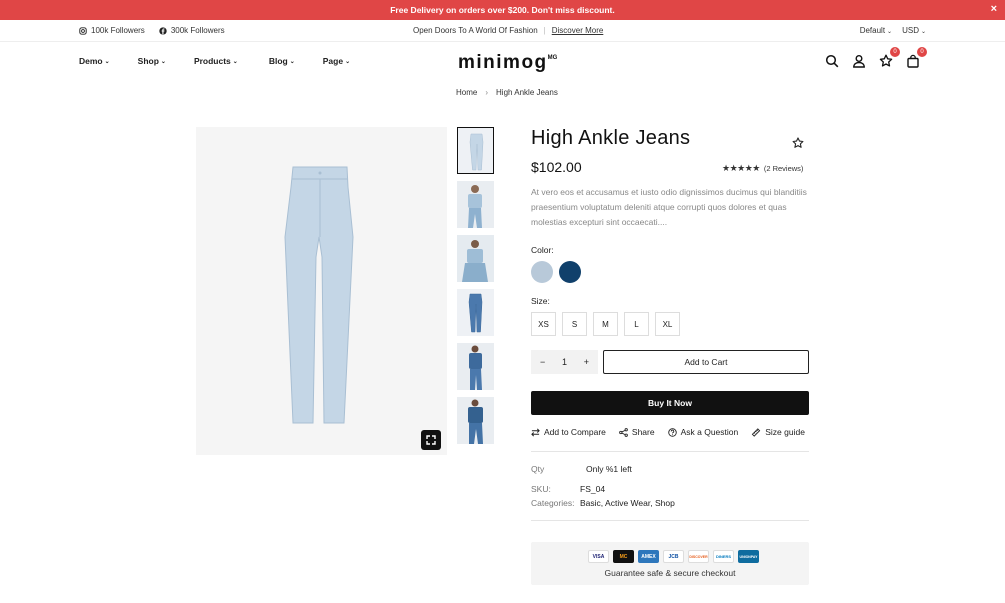 Image resolution: width=1005 pixels, height=603 pixels. I want to click on size-option-xl: XL, so click(667, 324).